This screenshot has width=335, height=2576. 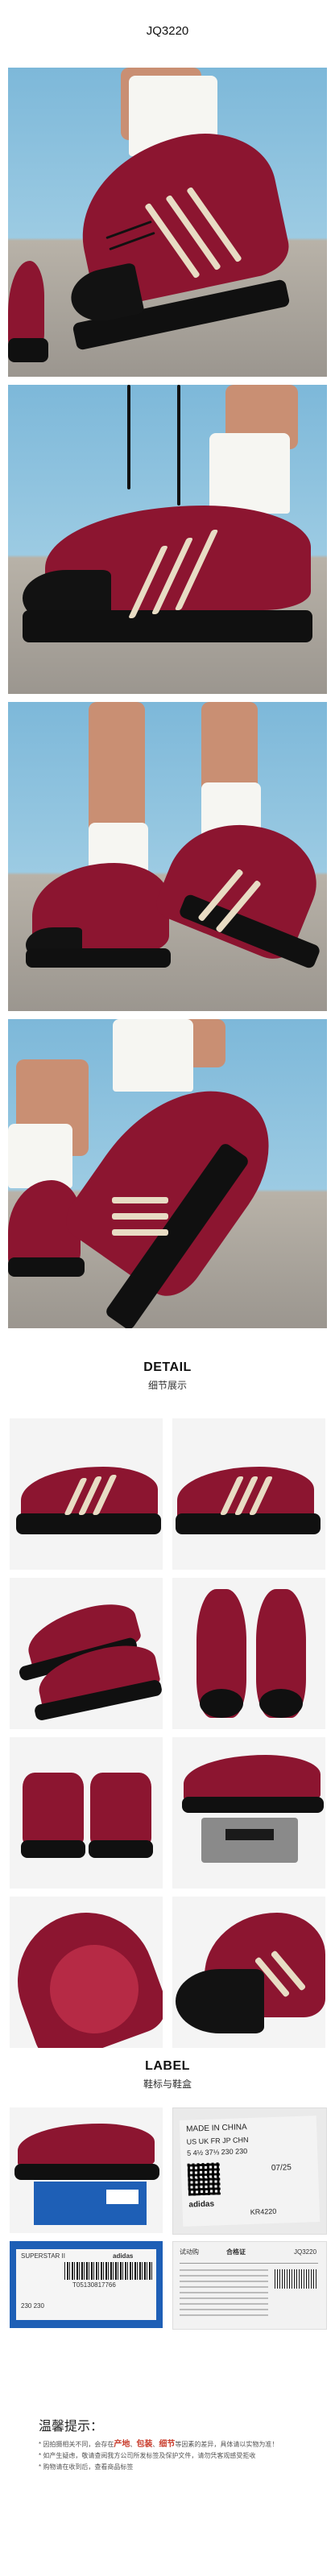 I want to click on leg, so click(x=117, y=770).